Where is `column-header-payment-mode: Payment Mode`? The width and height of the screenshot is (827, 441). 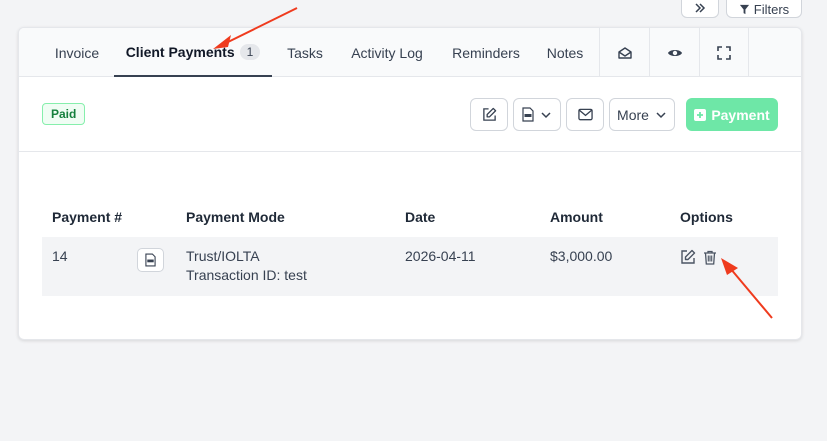 column-header-payment-mode: Payment Mode is located at coordinates (235, 217).